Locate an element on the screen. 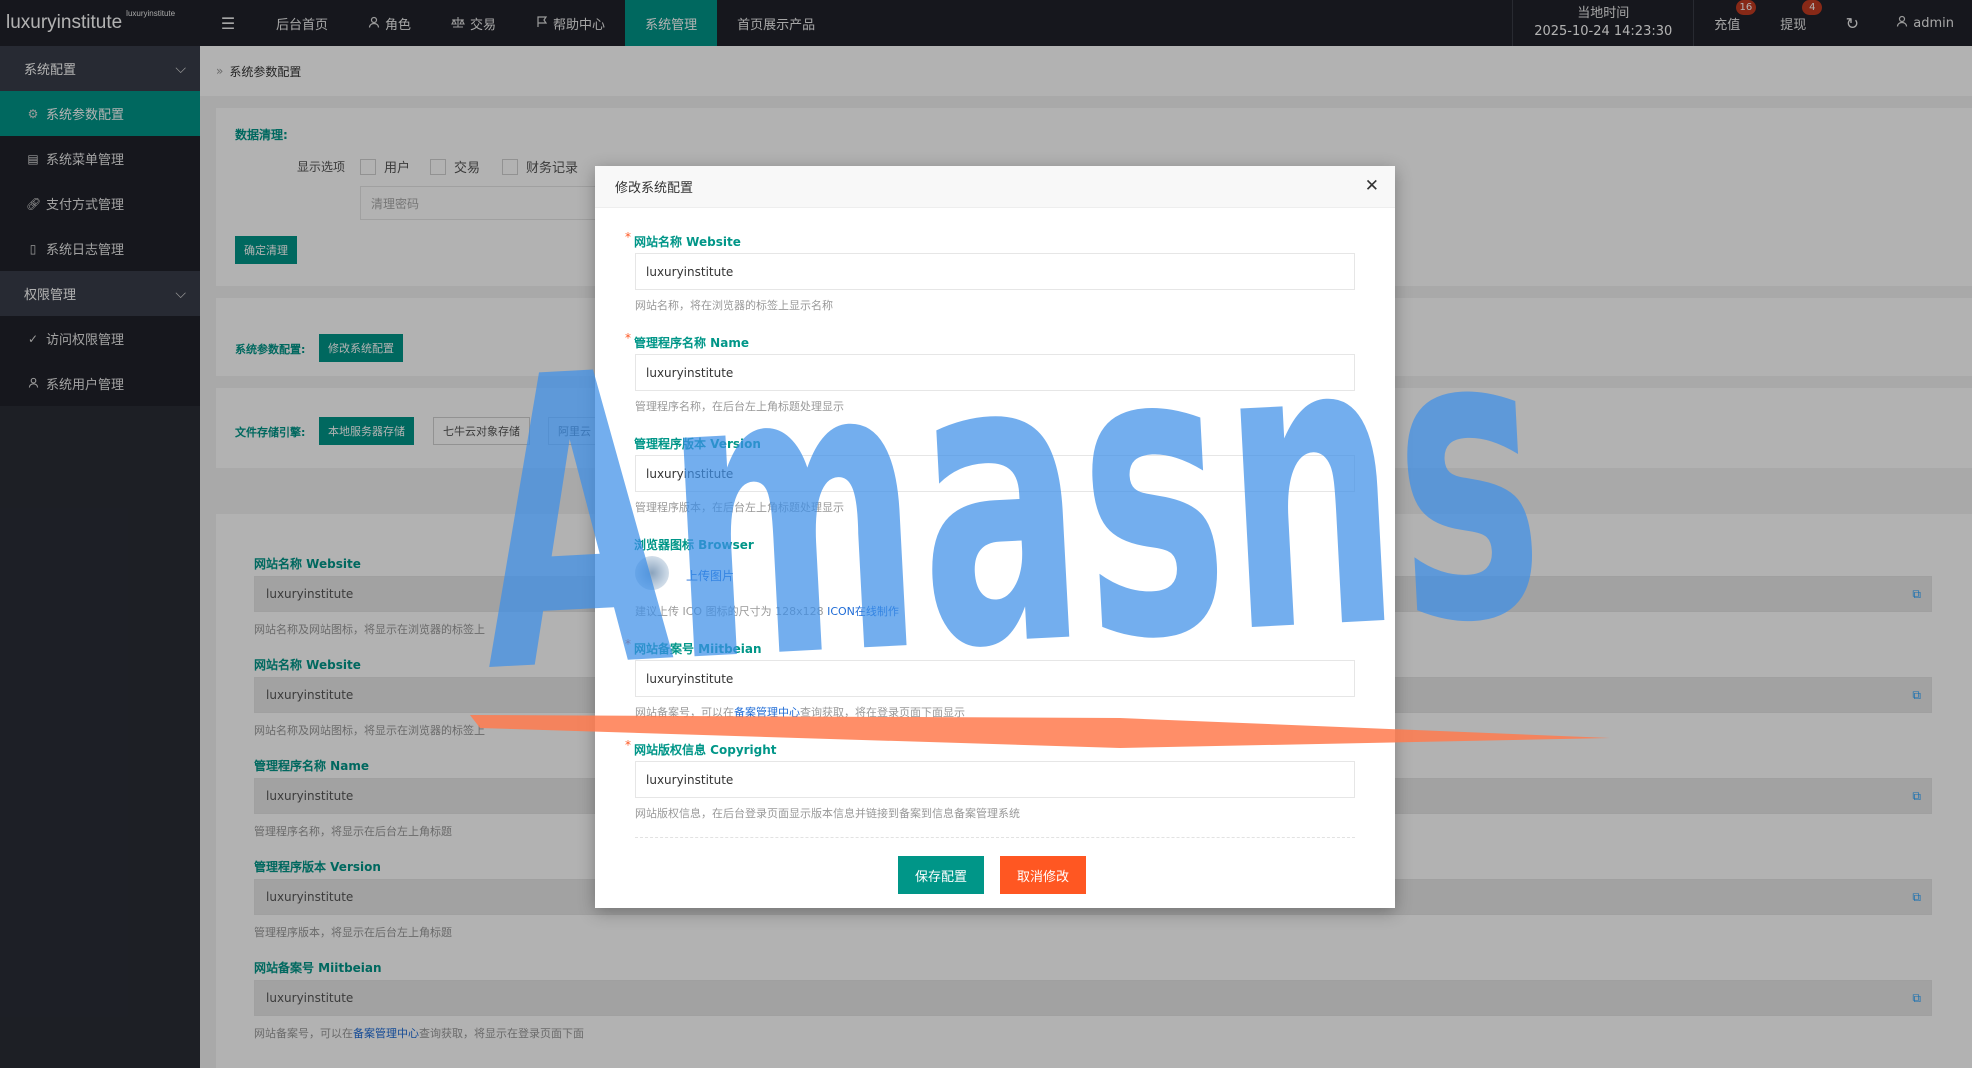 This screenshot has height=1068, width=1972. modal-title: 修改系统配置 is located at coordinates (654, 188).